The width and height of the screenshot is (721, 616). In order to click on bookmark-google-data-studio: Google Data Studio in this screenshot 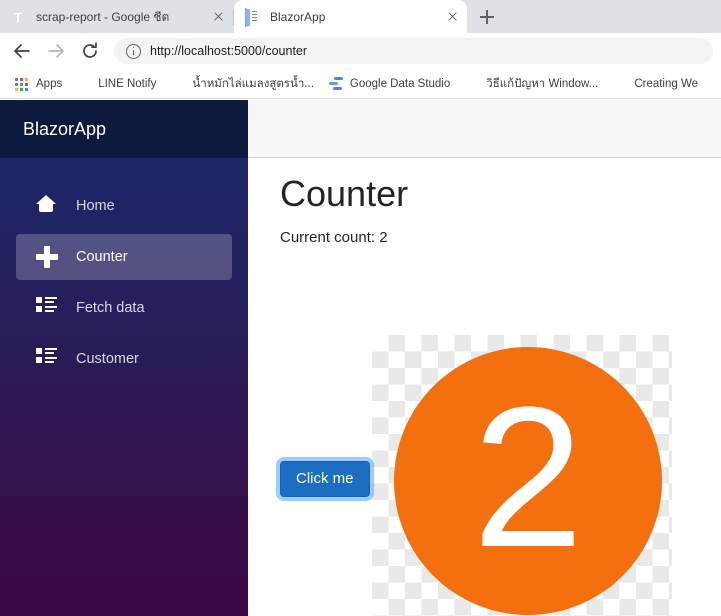, I will do `click(389, 84)`.